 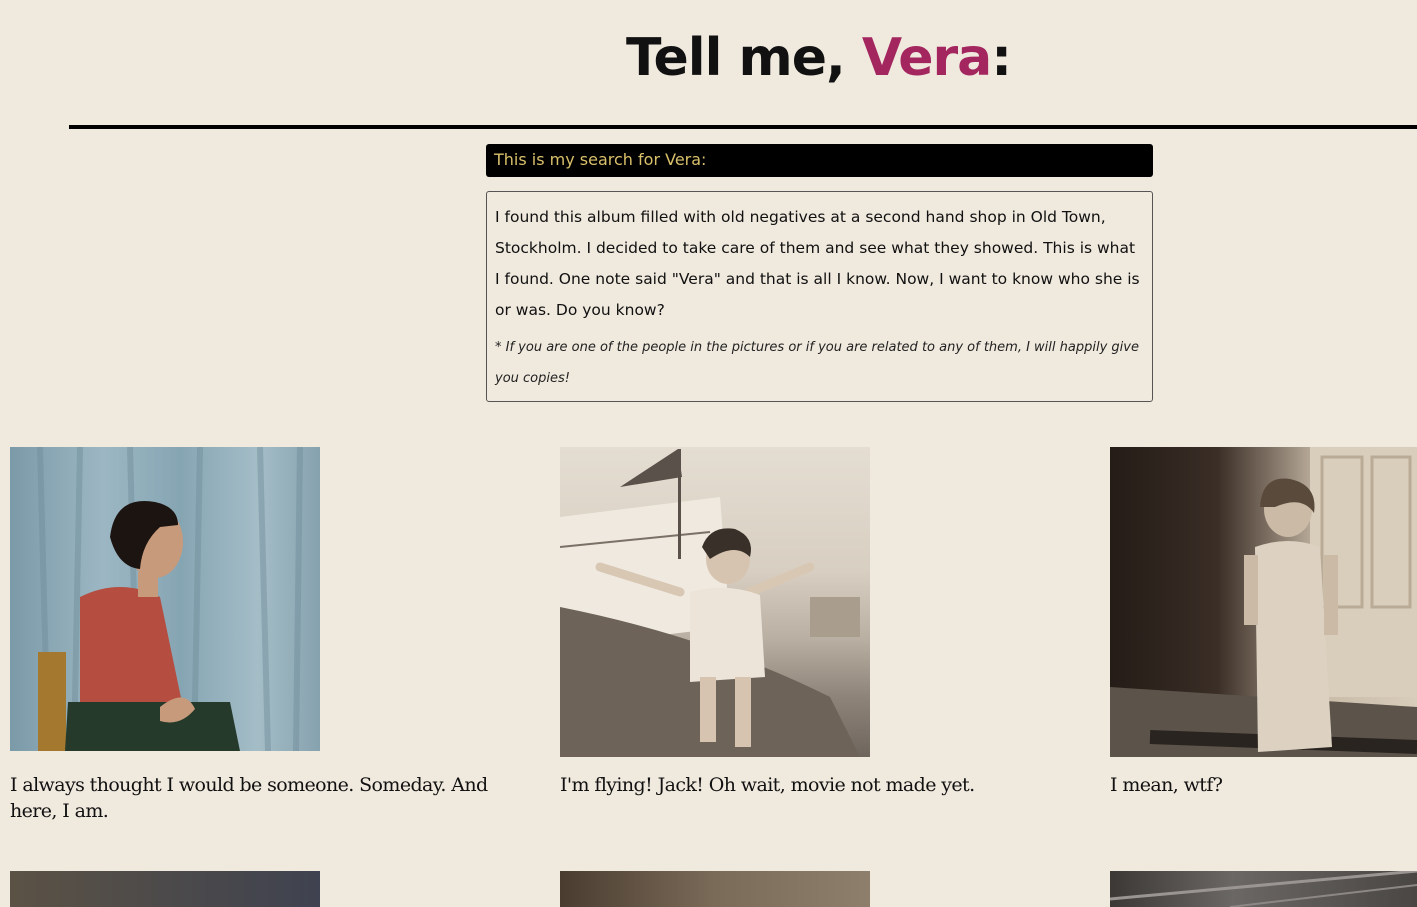 What do you see at coordinates (743, 58) in the screenshot?
I see `title-prefix: Tell me,` at bounding box center [743, 58].